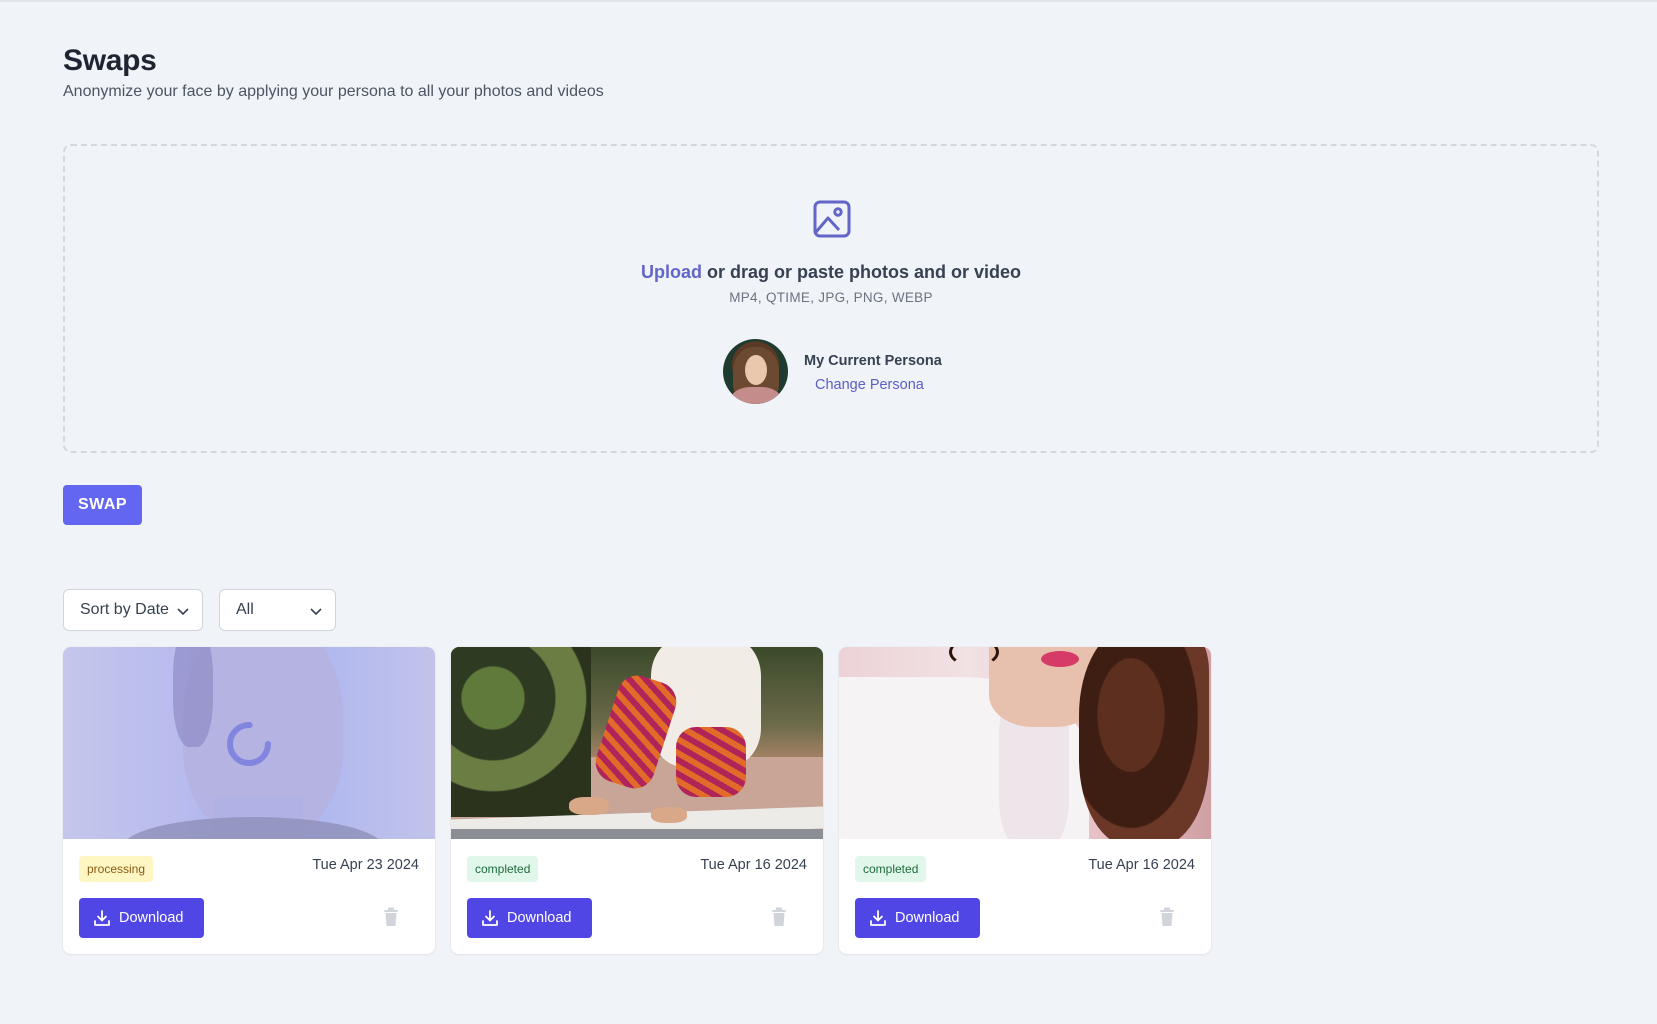 The image size is (1657, 1024). I want to click on upload-link: Upload, so click(671, 272).